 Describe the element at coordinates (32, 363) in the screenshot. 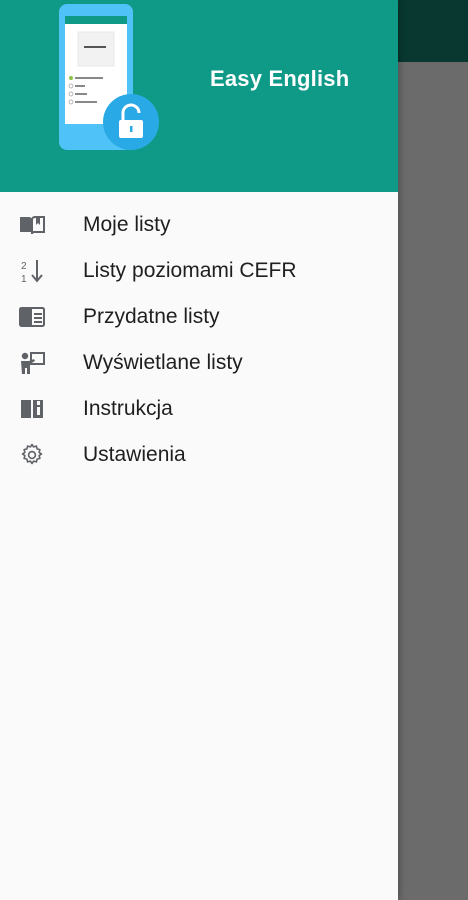

I see `presenter-icon` at that location.